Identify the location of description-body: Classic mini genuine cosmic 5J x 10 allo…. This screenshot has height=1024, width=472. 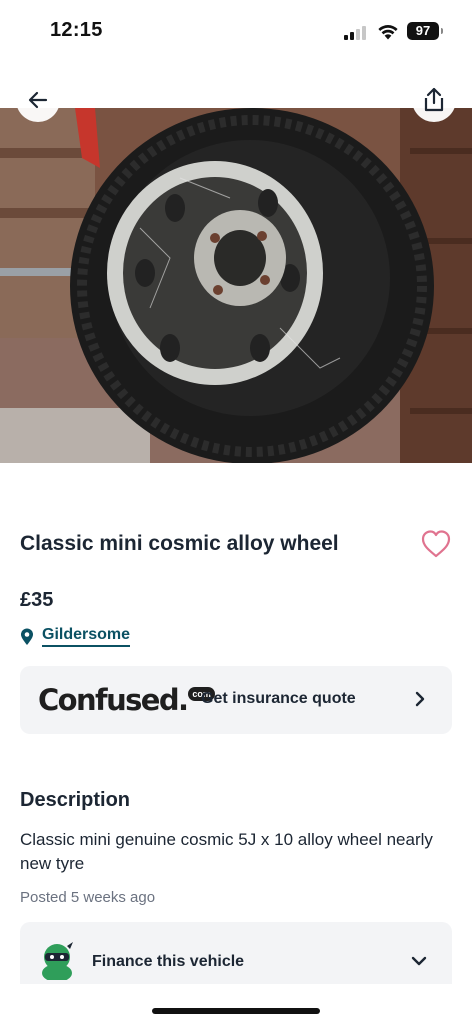
(226, 851).